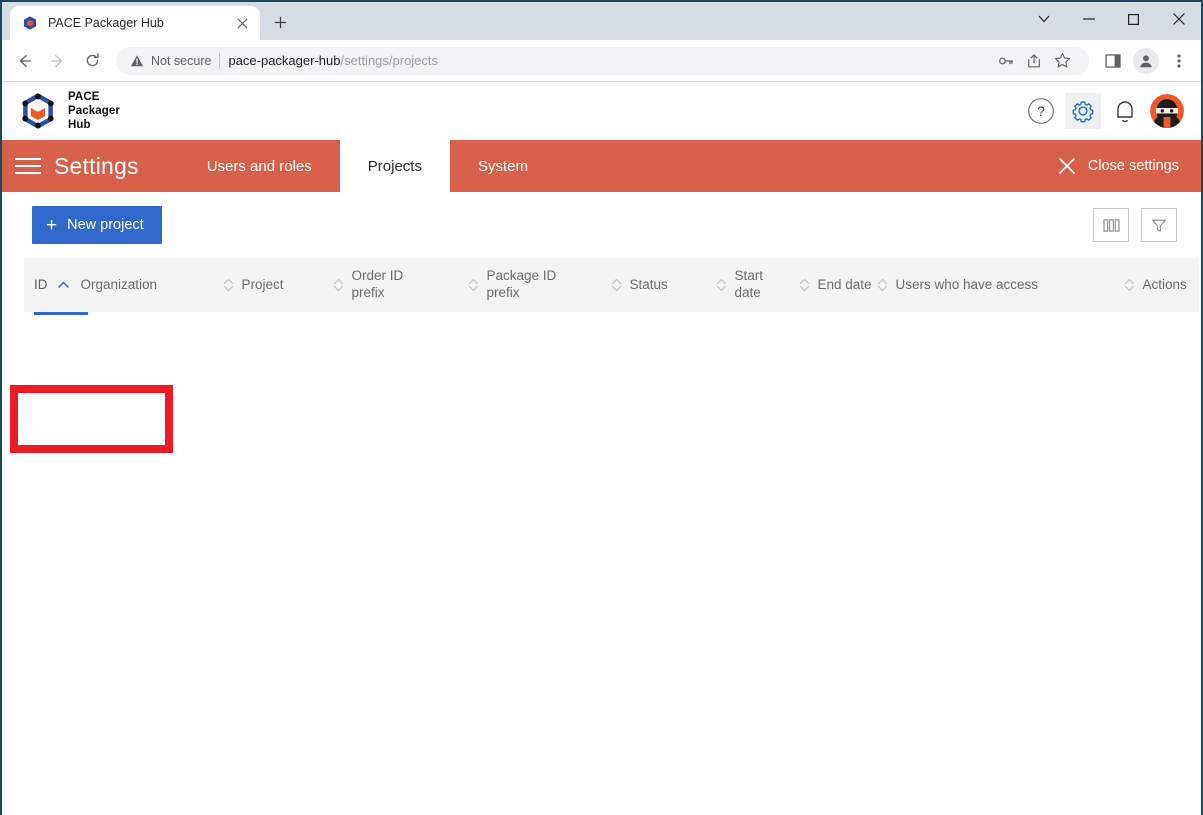  I want to click on back-button, so click(24, 61).